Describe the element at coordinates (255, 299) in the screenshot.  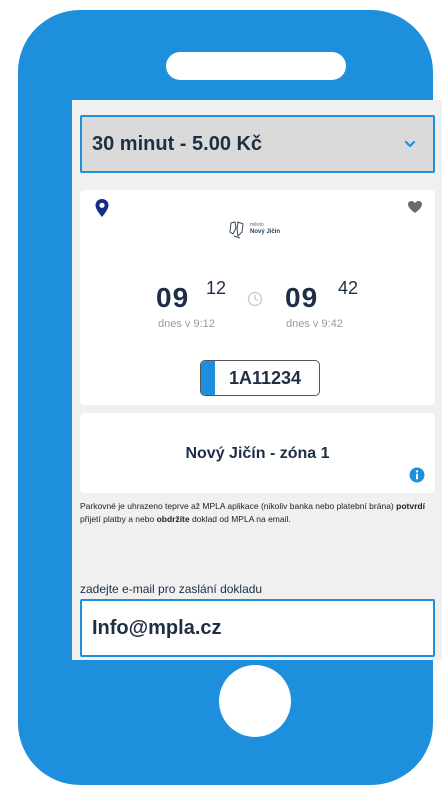
I see `clock-icon` at that location.